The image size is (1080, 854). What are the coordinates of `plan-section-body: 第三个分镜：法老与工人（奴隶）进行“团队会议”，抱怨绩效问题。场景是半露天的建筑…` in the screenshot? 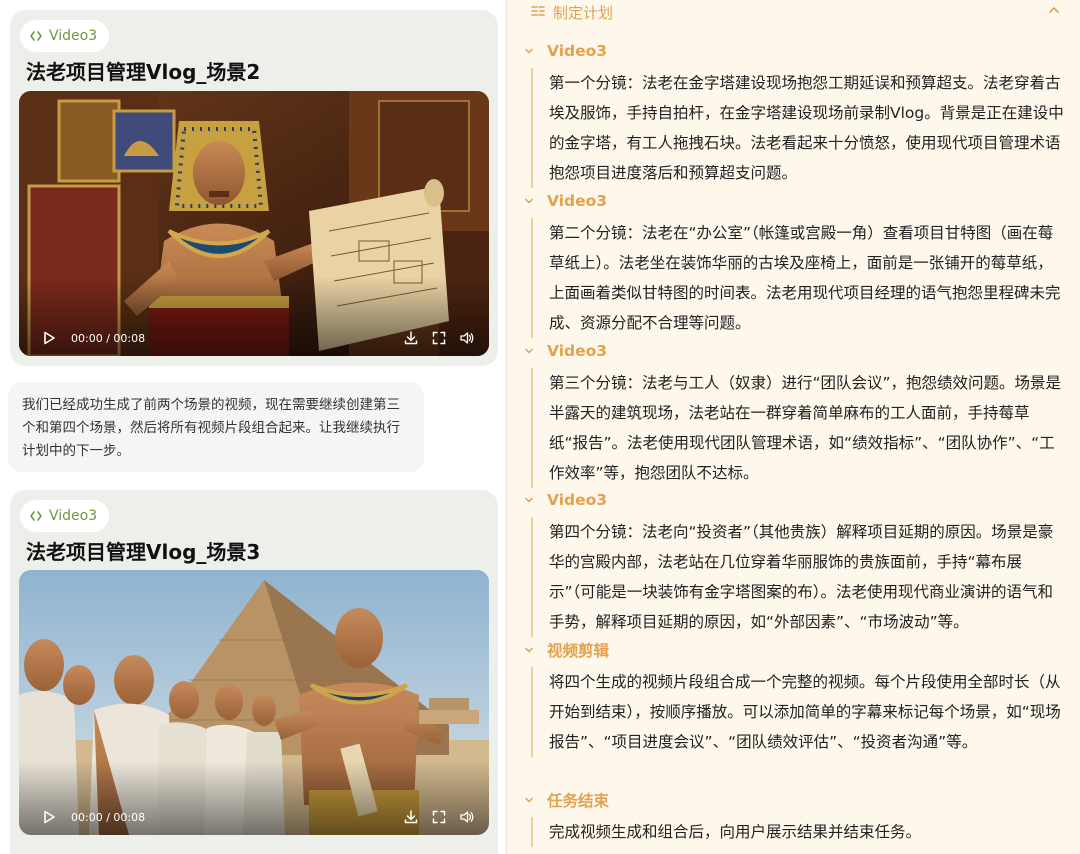 It's located at (799, 428).